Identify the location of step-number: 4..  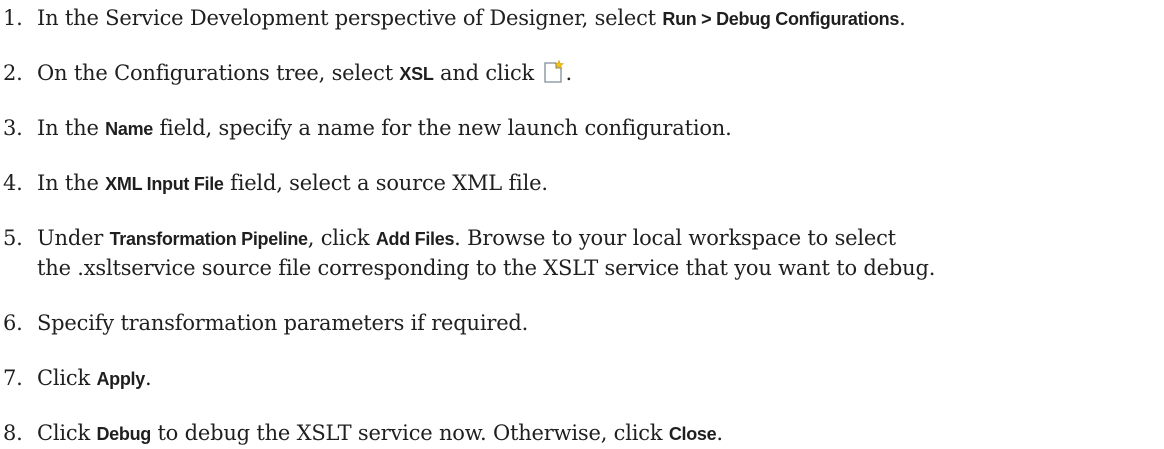
(13, 183).